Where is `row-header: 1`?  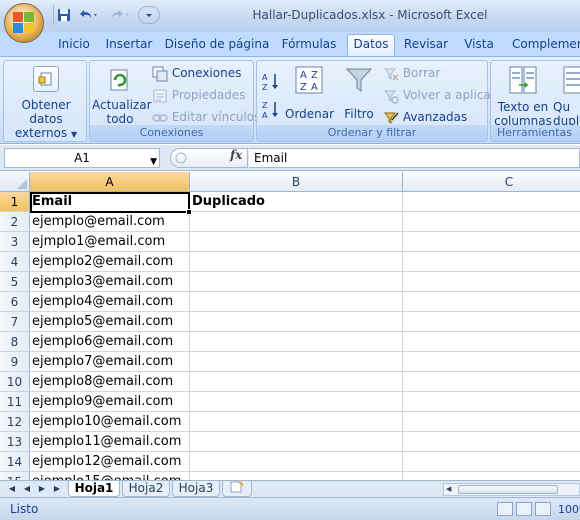
row-header: 1 is located at coordinates (15, 202).